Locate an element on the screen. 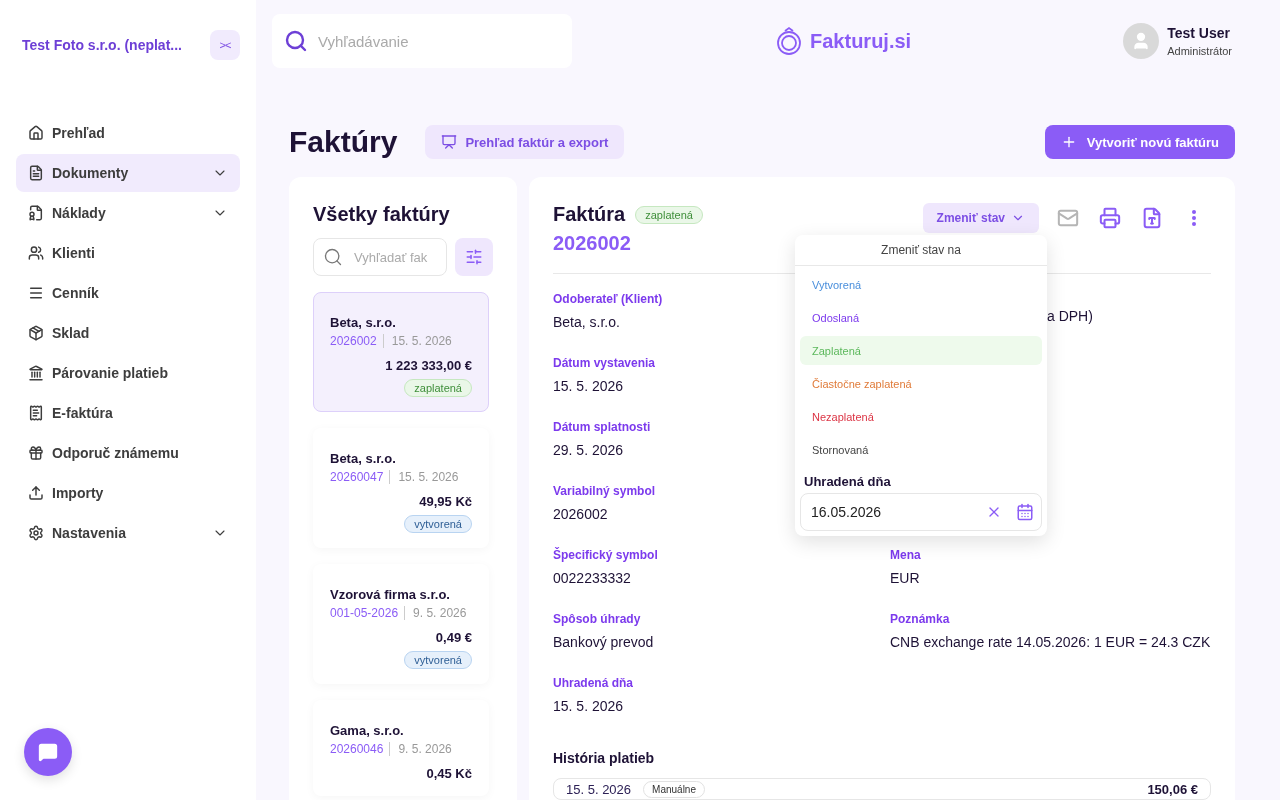  search-field: Vyhľadávanie is located at coordinates (422, 41).